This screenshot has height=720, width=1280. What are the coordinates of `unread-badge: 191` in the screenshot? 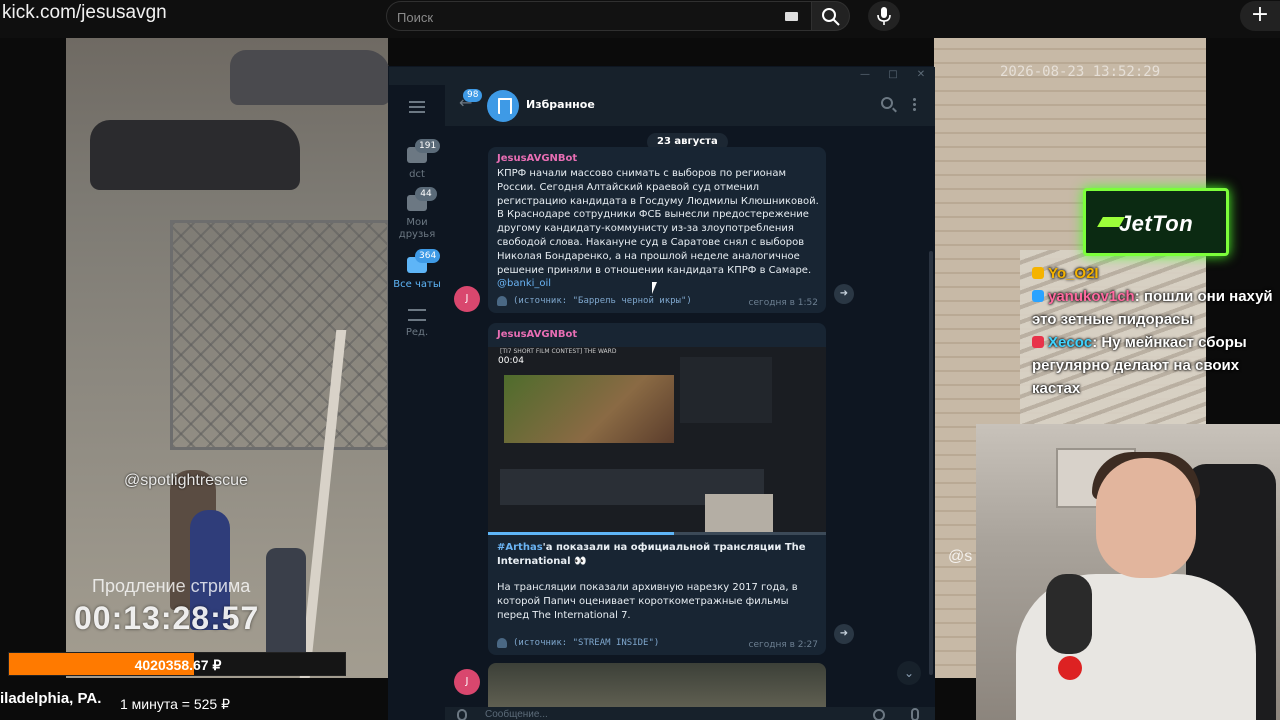 It's located at (428, 146).